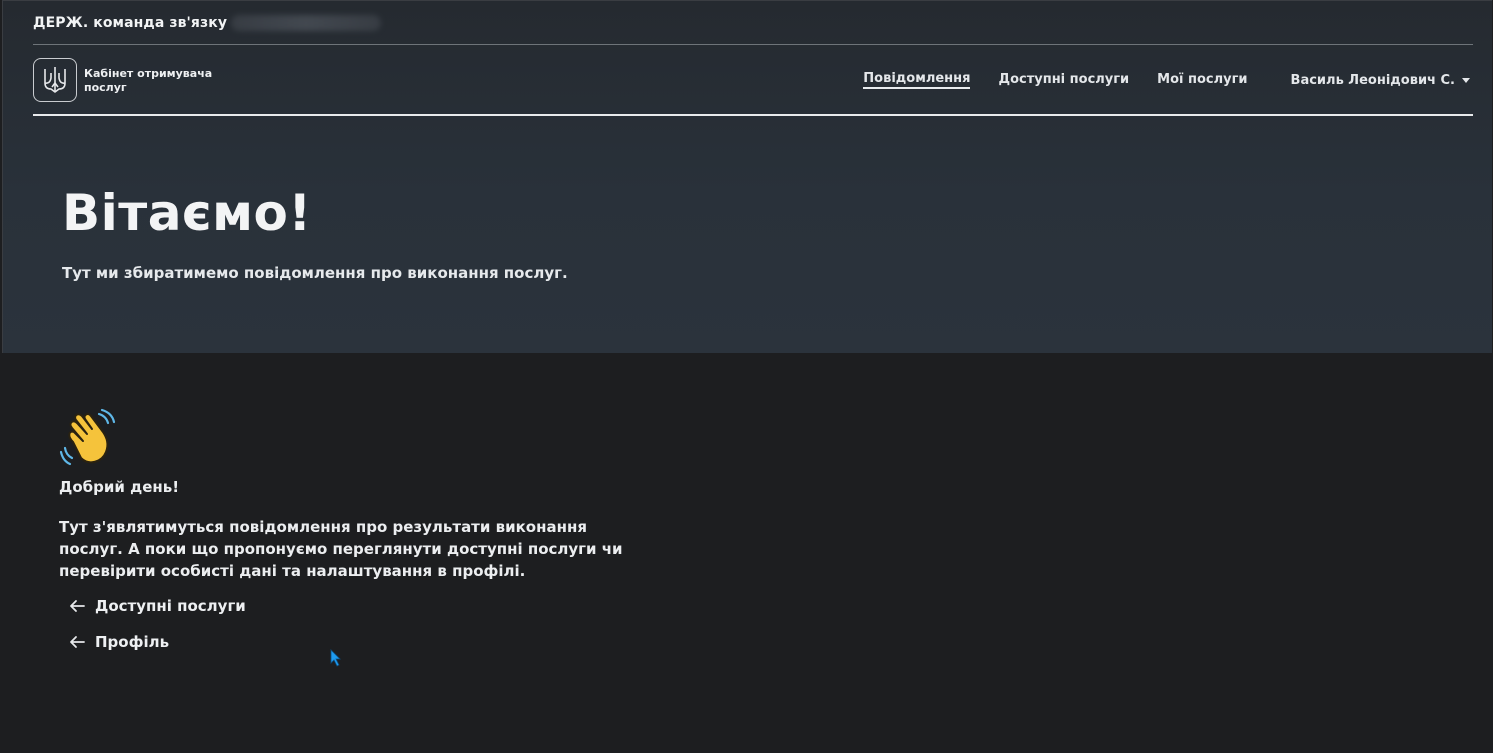  Describe the element at coordinates (187, 213) in the screenshot. I see `page-title: Вітаємо!` at that location.